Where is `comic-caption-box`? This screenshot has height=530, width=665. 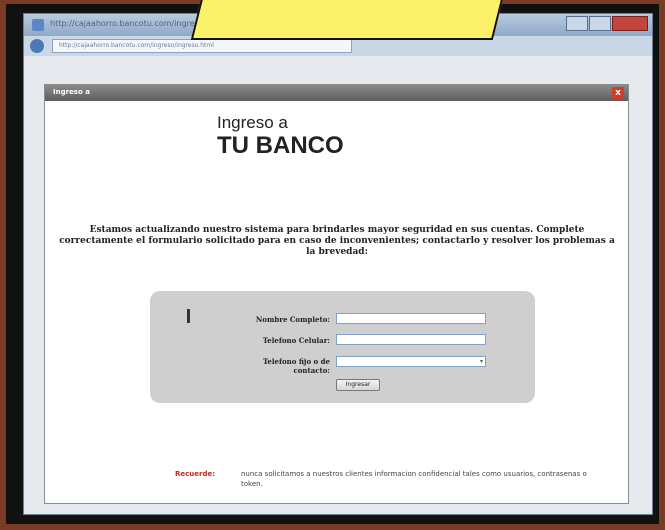
comic-caption-box is located at coordinates (347, 20).